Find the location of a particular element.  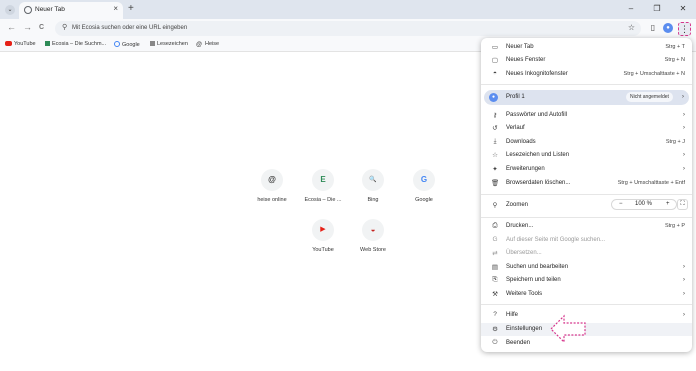

restore-button: ❐ is located at coordinates (657, 9).